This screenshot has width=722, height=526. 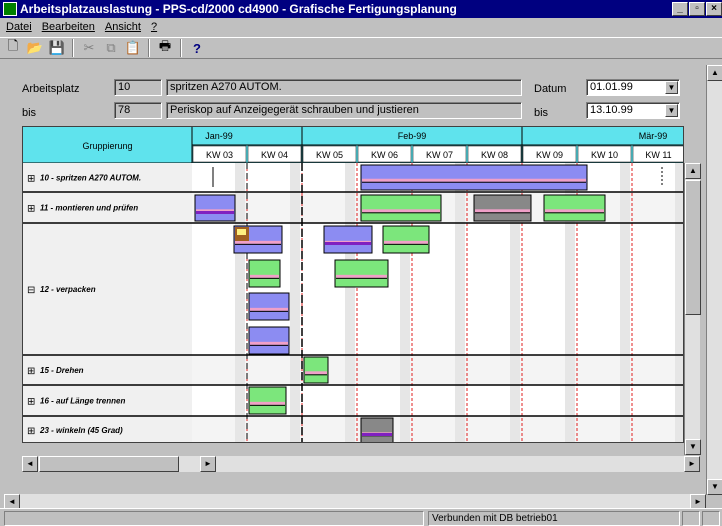 I want to click on week-label: KW 11, so click(x=658, y=155).